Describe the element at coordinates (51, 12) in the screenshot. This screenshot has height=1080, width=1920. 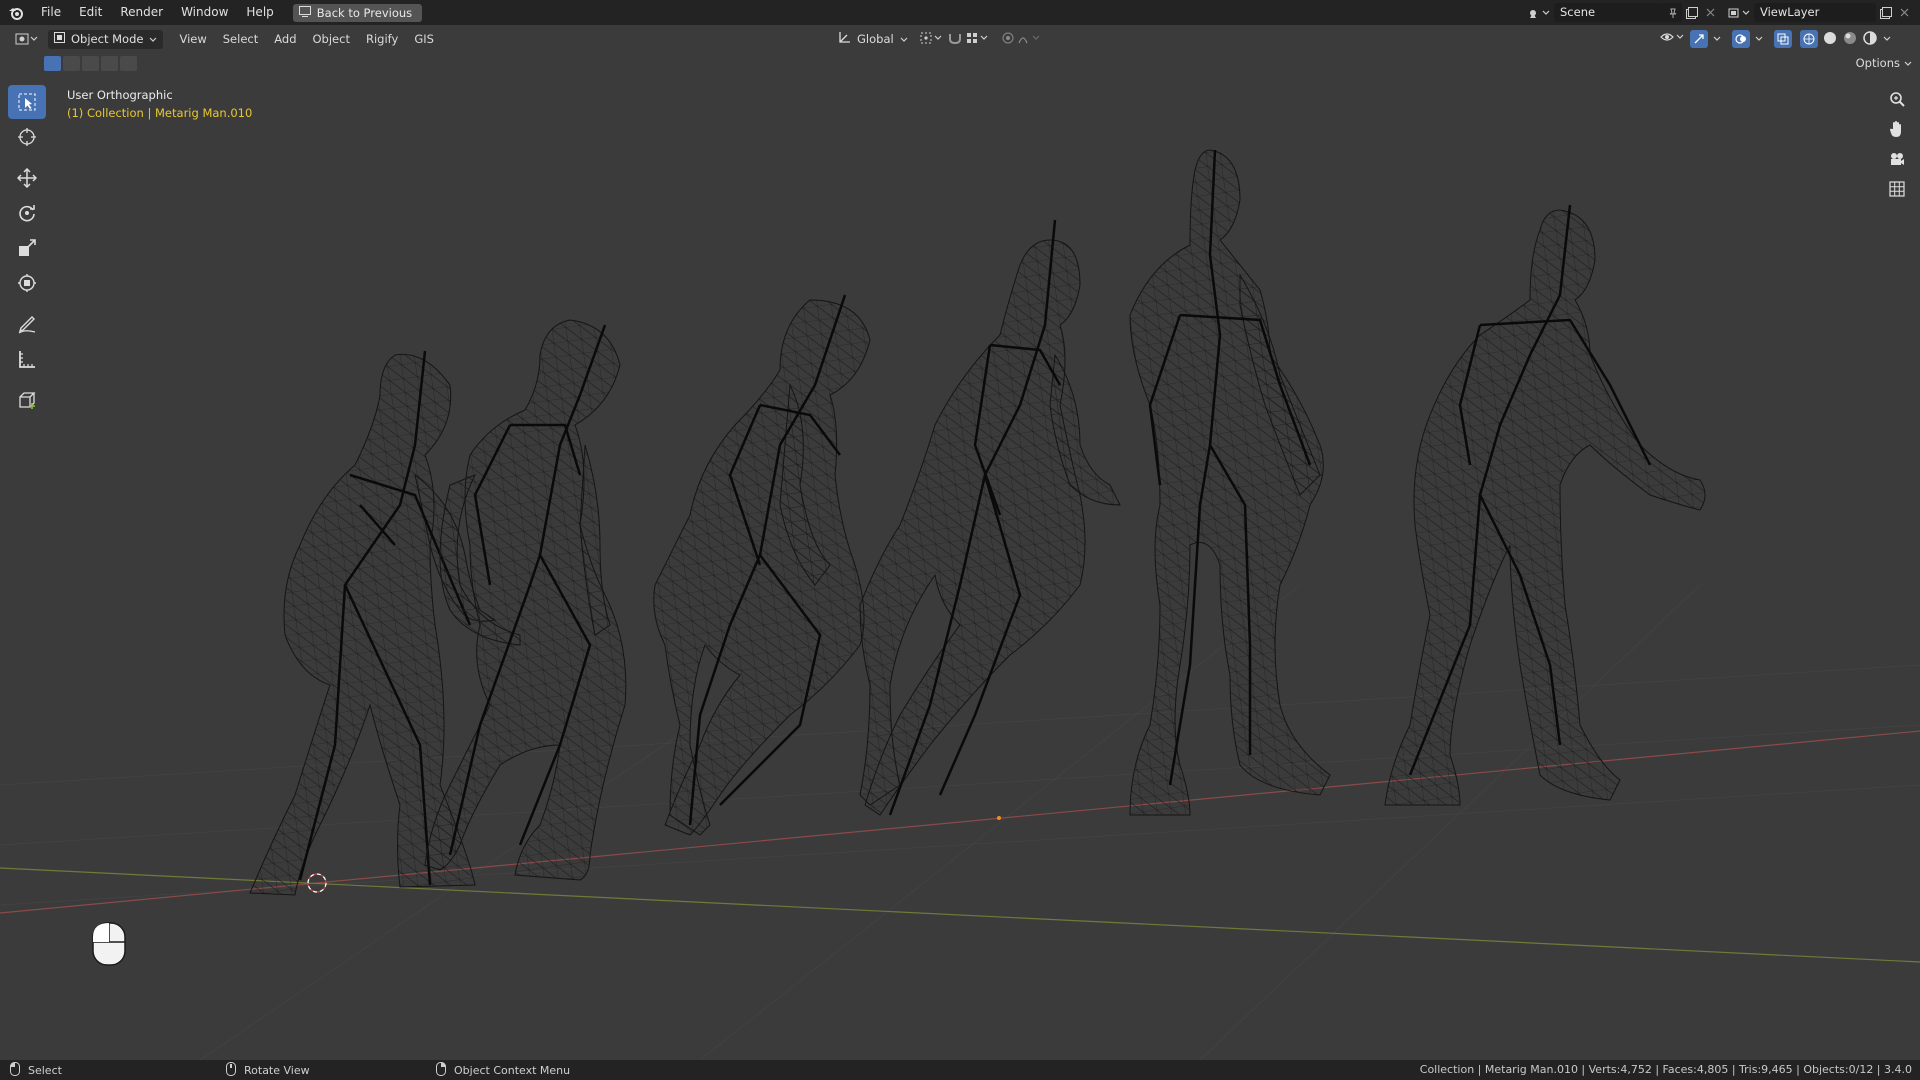
I see `menu-file: File` at that location.